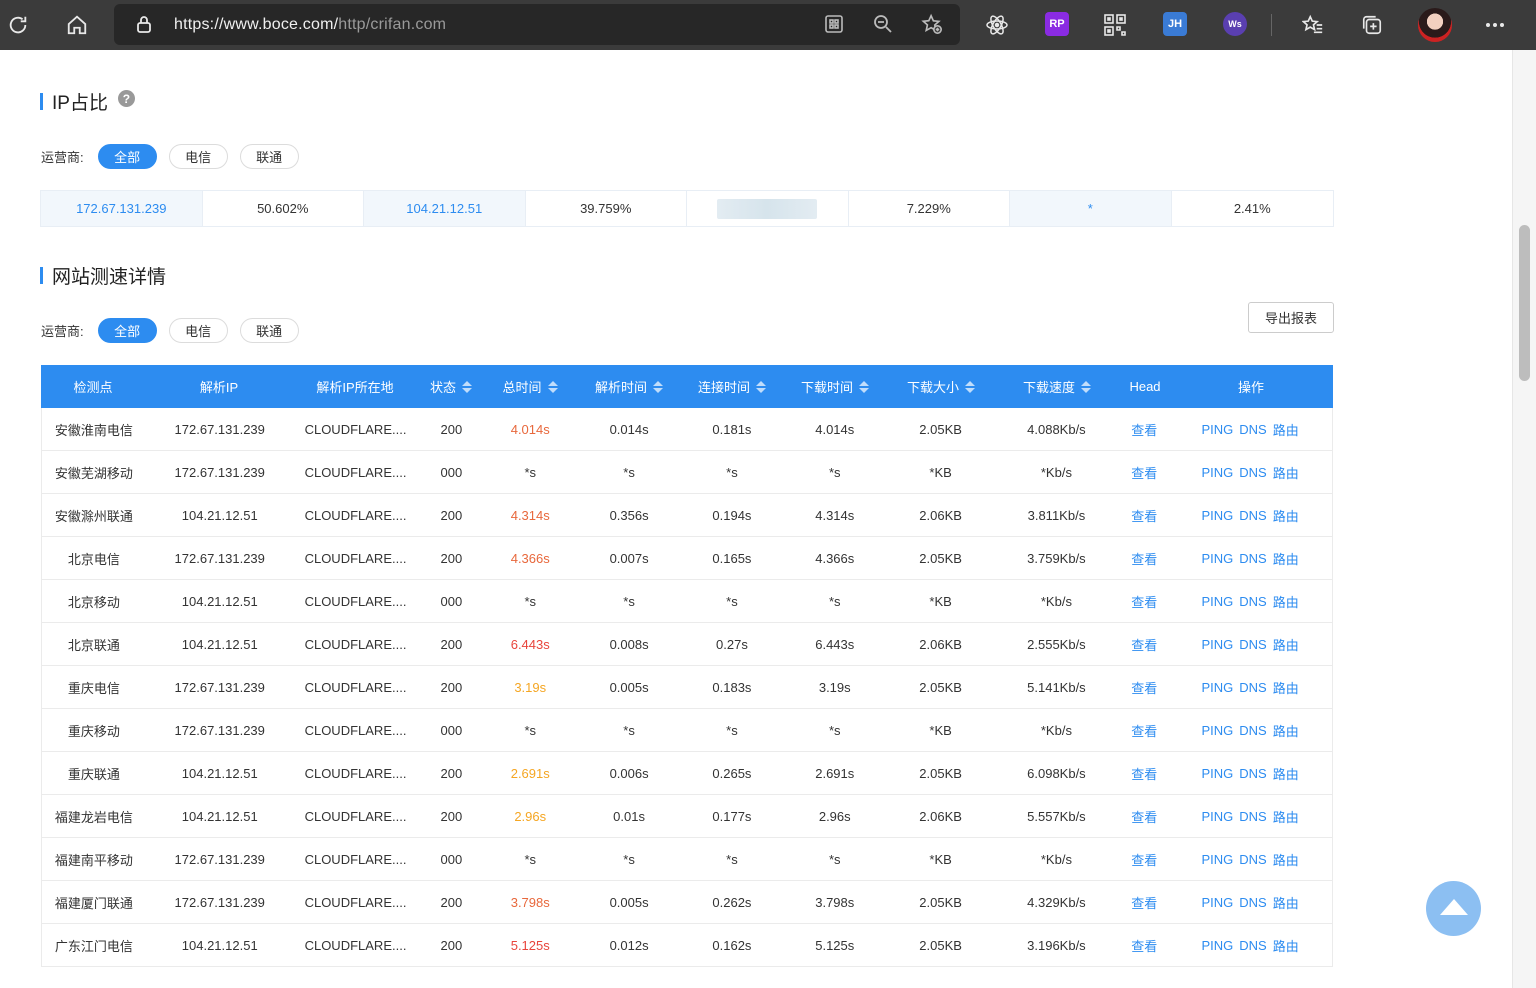 Image resolution: width=1536 pixels, height=988 pixels. I want to click on more-menu-icon, so click(1495, 25).